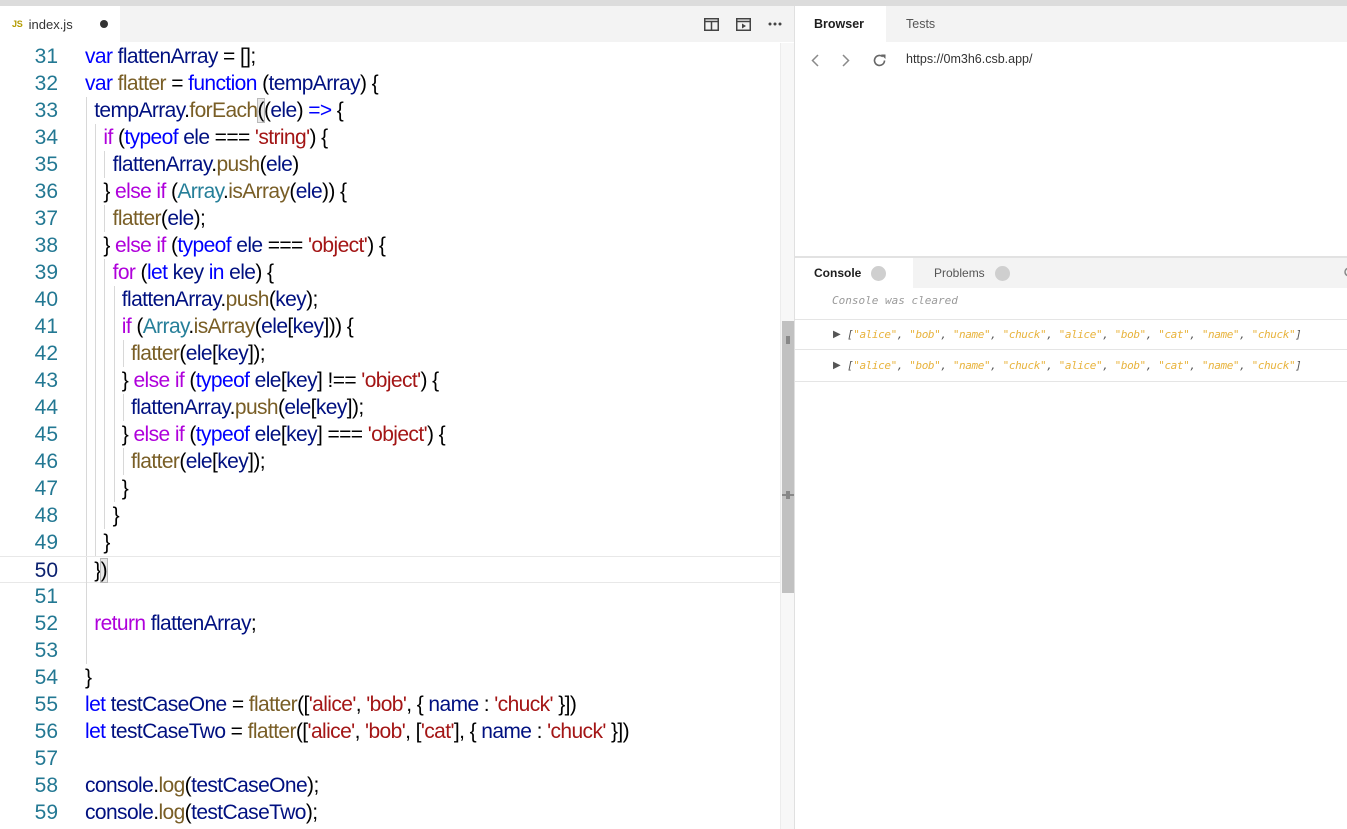 This screenshot has width=1347, height=829. What do you see at coordinates (46, 434) in the screenshot?
I see `line-number: 45` at bounding box center [46, 434].